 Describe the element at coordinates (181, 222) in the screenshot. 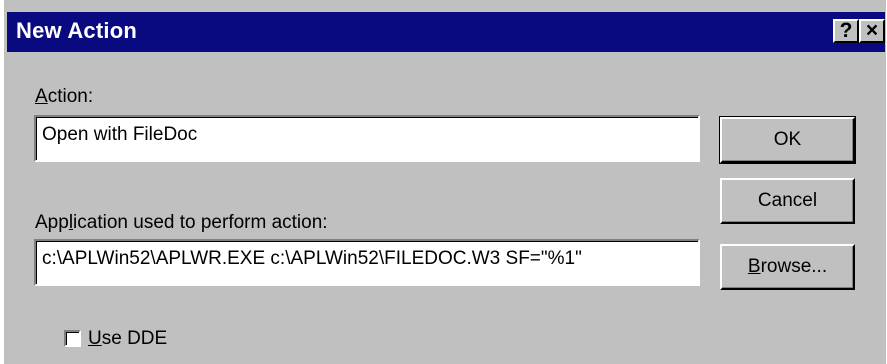

I see `application-label: Application used to perform action:` at that location.